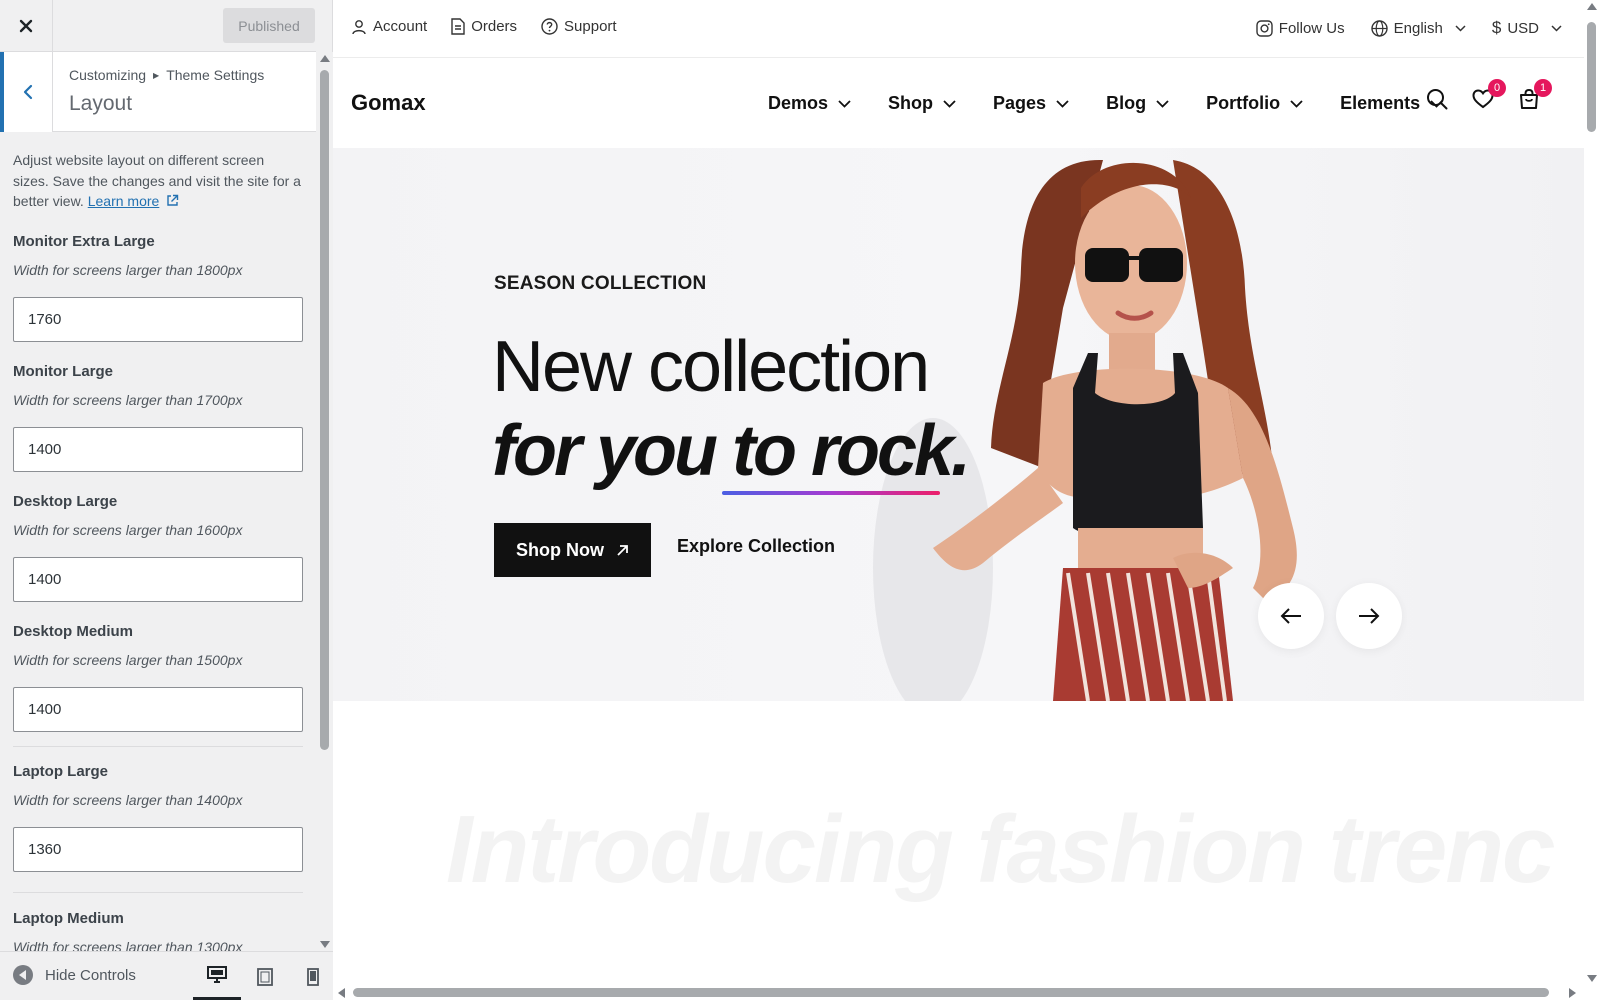 The width and height of the screenshot is (1600, 1000). Describe the element at coordinates (359, 26) in the screenshot. I see `user-icon` at that location.